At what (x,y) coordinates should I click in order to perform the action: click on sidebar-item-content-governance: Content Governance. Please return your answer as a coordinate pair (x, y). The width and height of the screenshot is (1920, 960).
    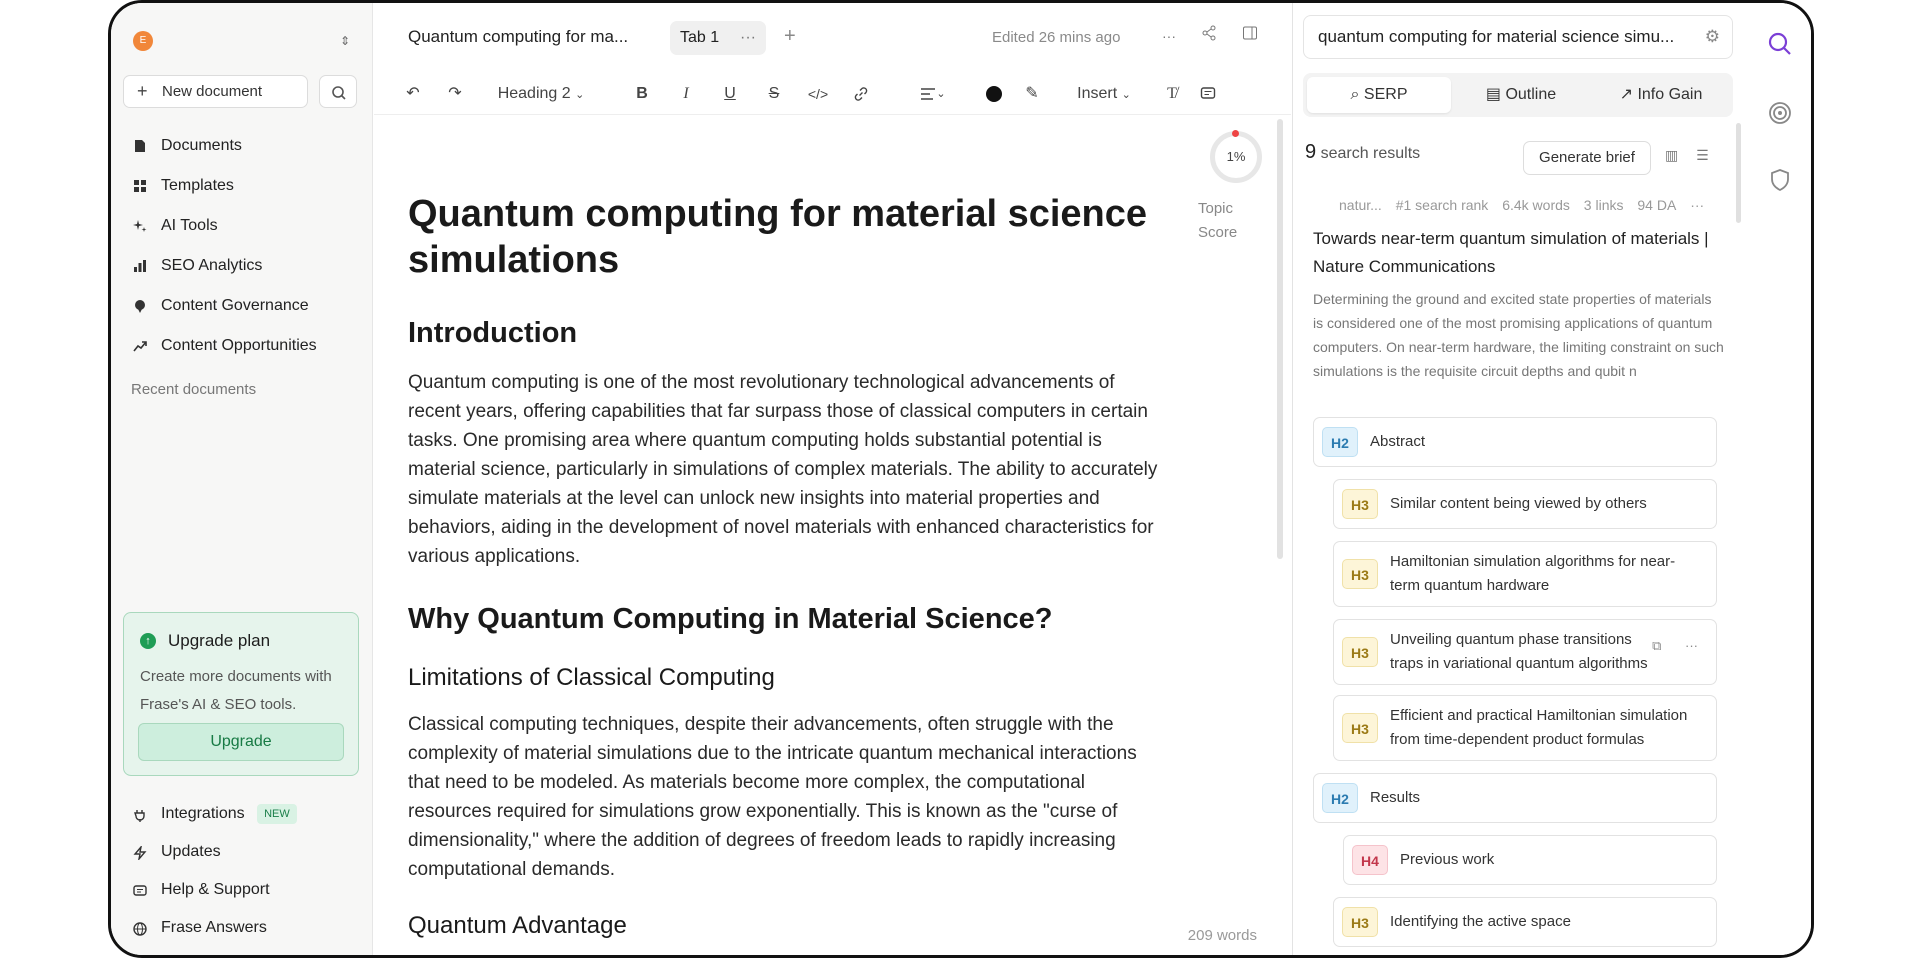
    Looking at the image, I should click on (241, 306).